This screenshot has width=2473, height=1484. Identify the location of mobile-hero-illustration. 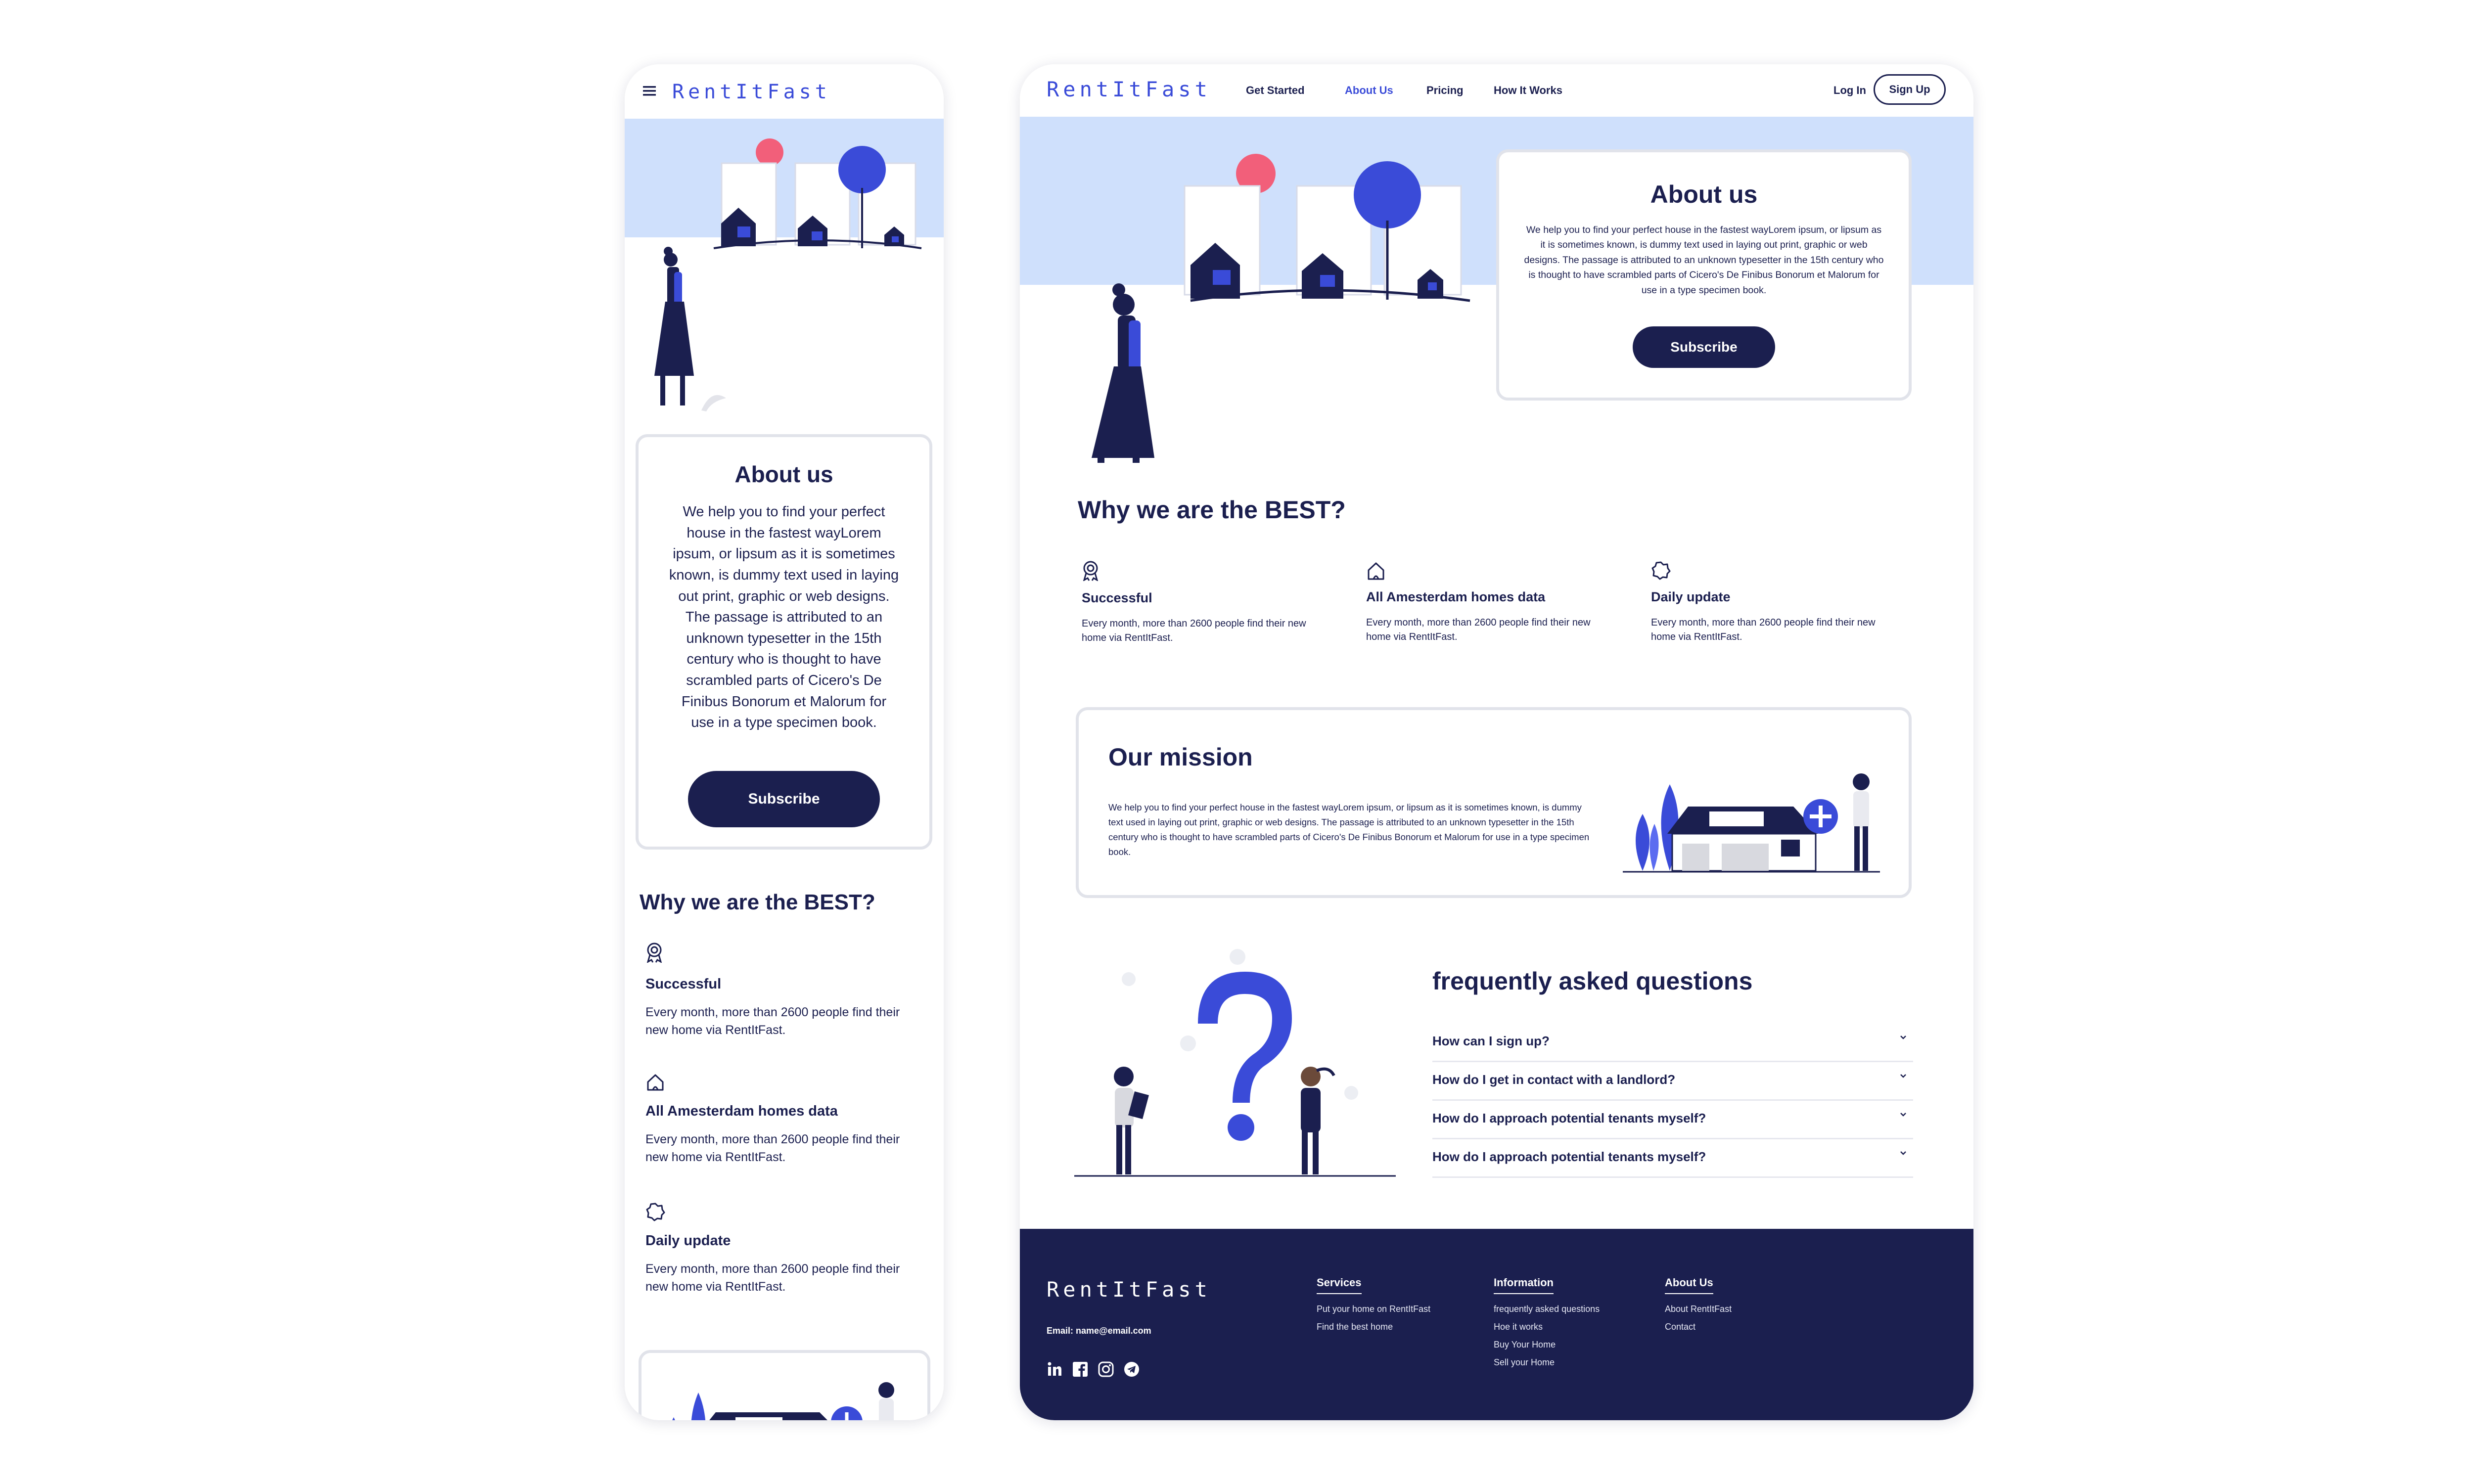
(788, 274).